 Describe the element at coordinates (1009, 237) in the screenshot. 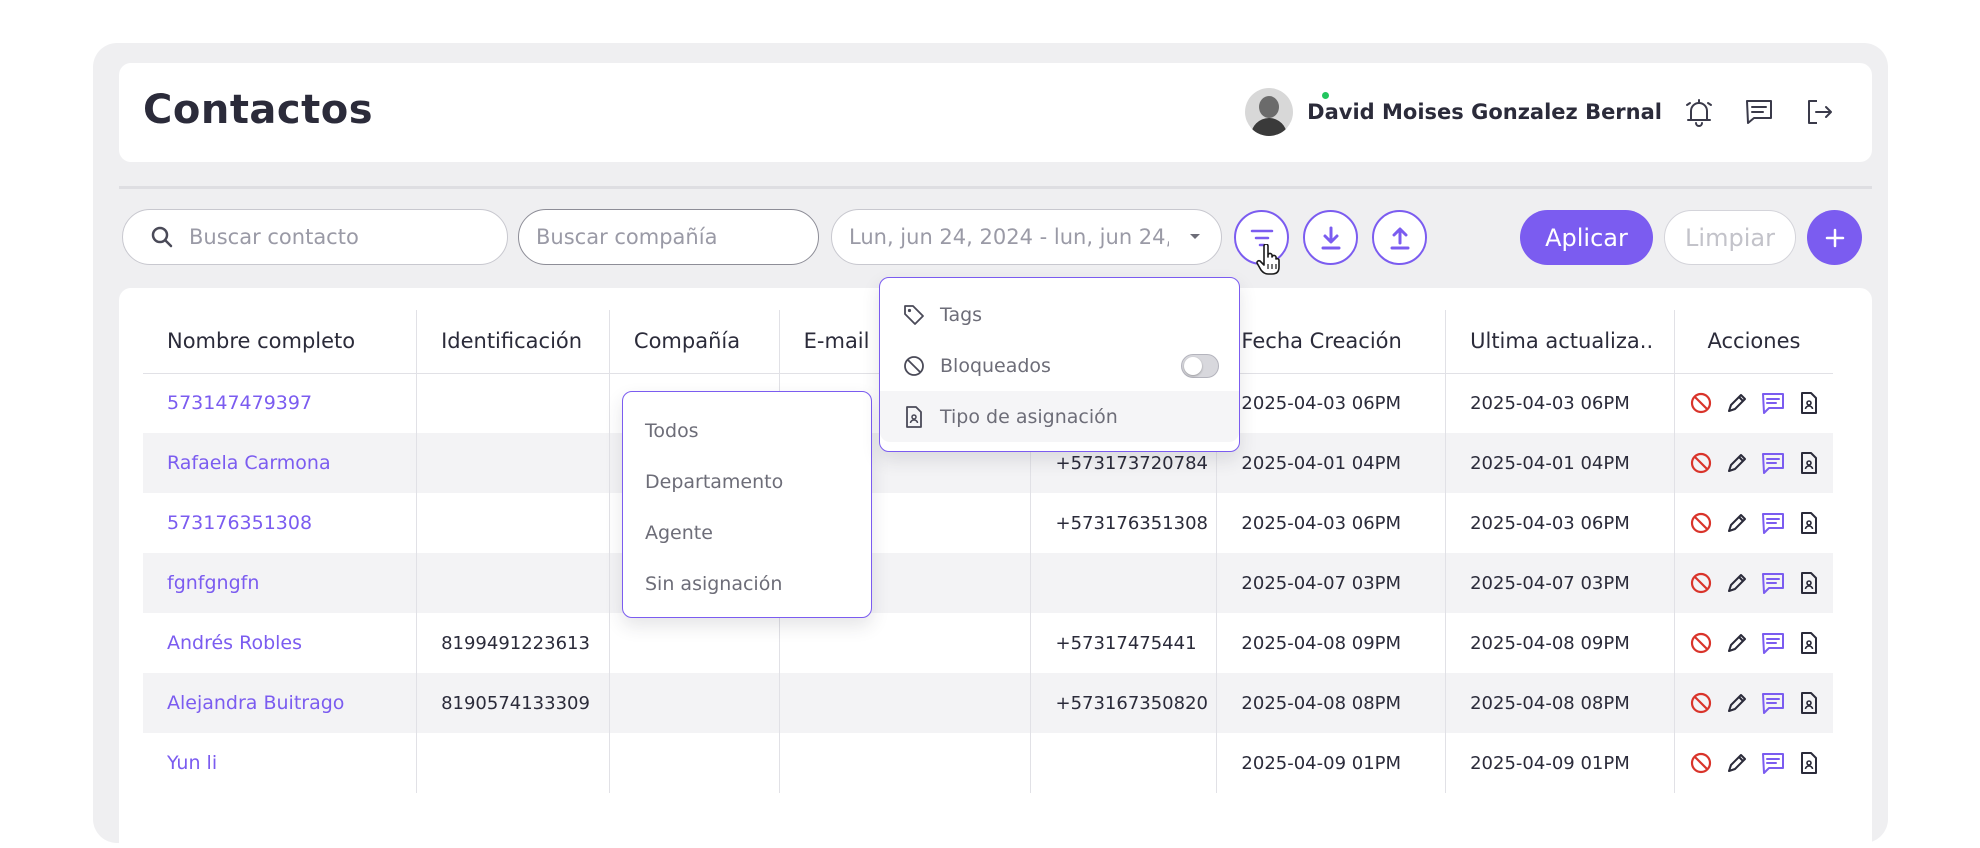

I see `date-range-value: Lun, jun 24, 2024 - lun, jun 24, 2` at that location.